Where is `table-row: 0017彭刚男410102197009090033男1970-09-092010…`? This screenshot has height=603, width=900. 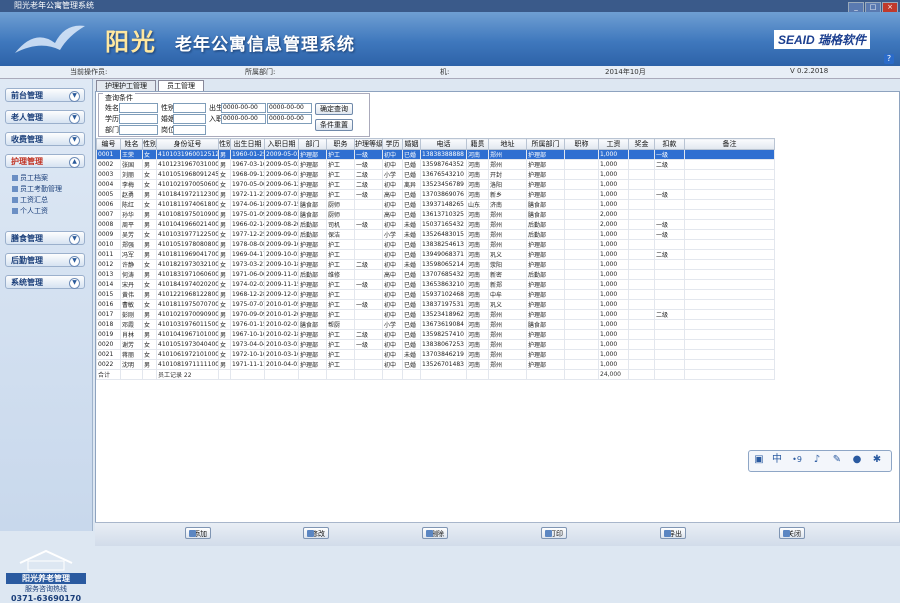 table-row: 0017彭刚男410102197009090033男1970-09-092010… is located at coordinates (435, 314).